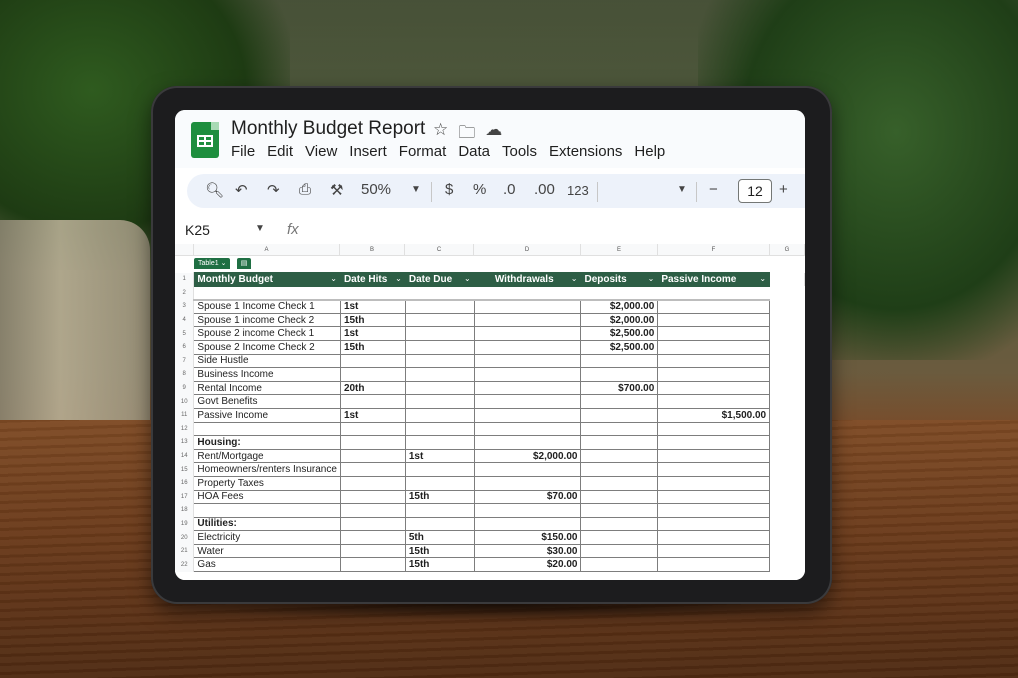 The height and width of the screenshot is (678, 1018). What do you see at coordinates (244, 263) in the screenshot?
I see `table-options-icon: ▤` at bounding box center [244, 263].